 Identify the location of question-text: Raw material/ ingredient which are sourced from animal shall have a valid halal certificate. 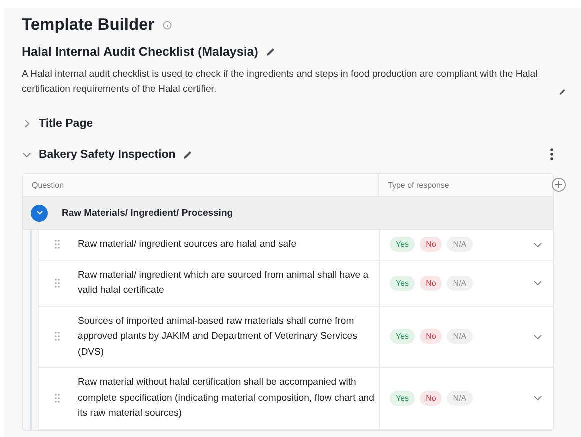
(224, 283).